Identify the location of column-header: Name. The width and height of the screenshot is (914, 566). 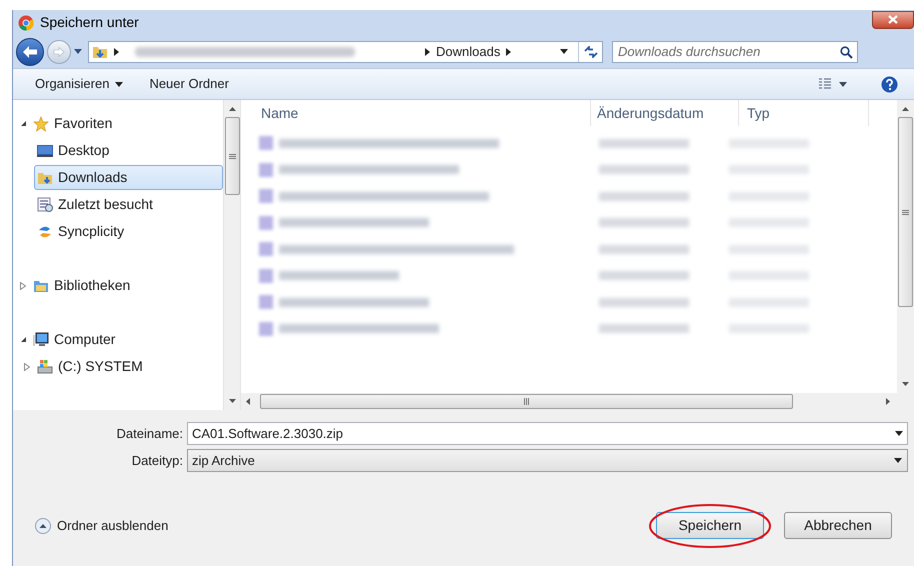
(416, 113).